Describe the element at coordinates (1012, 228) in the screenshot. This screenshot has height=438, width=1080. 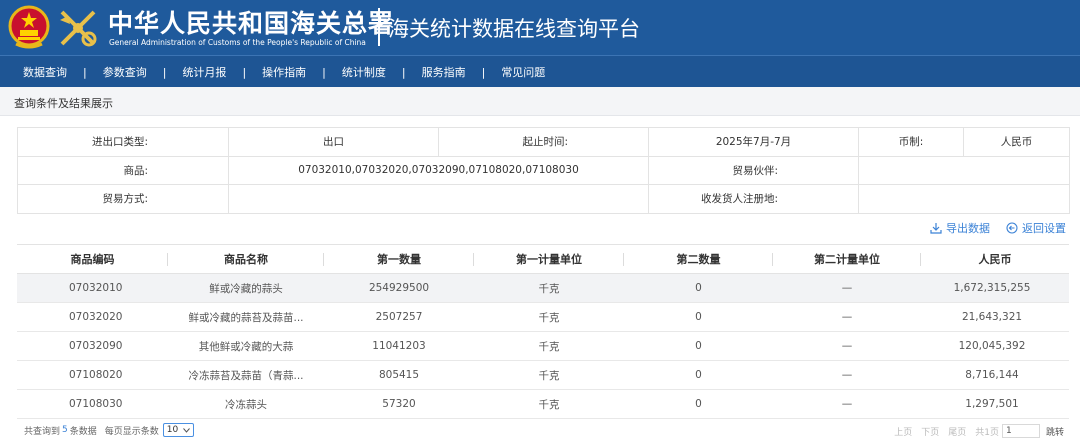
I see `back-circle-icon` at that location.